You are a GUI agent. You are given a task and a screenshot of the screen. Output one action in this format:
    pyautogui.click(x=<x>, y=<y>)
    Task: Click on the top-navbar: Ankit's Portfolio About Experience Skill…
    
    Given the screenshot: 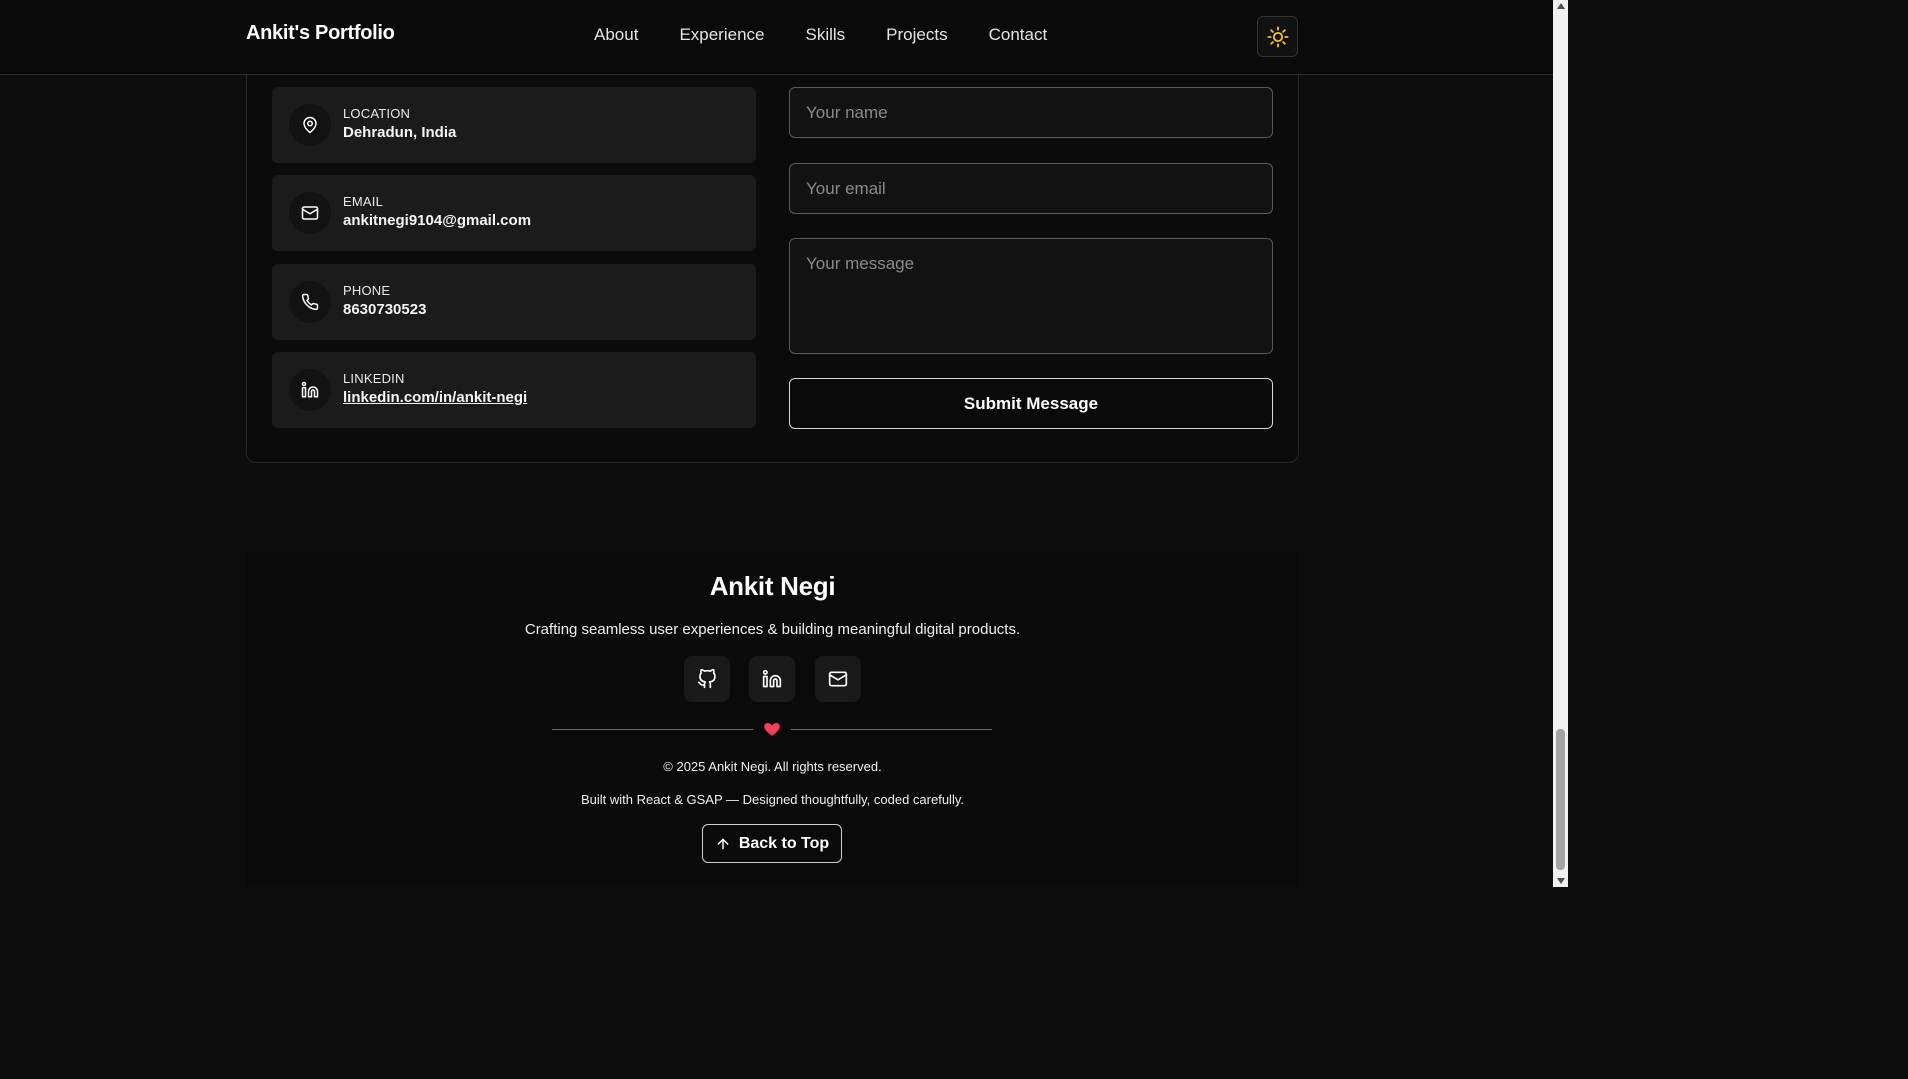 What is the action you would take?
    pyautogui.click(x=776, y=37)
    